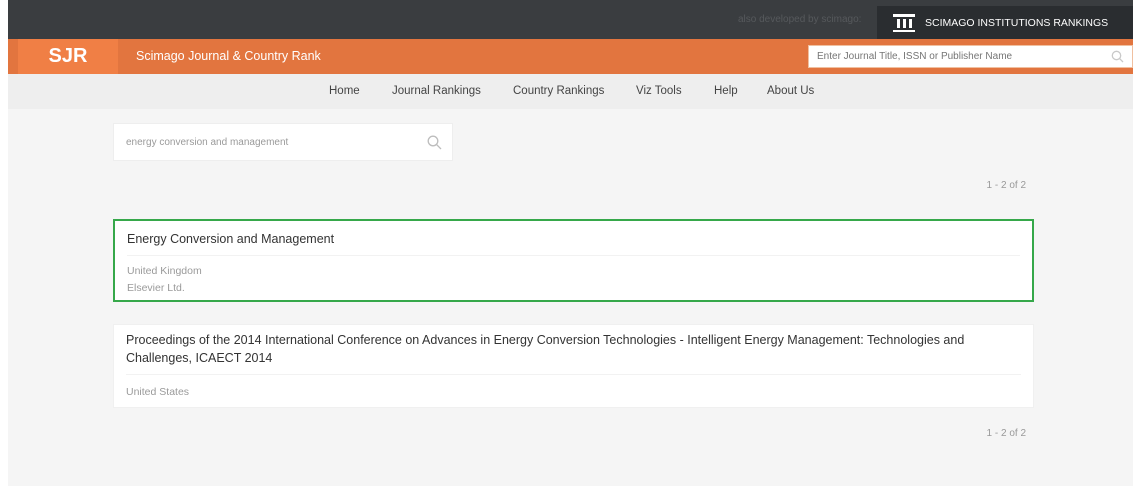 The height and width of the screenshot is (486, 1133). I want to click on sjr-logo: SJR, so click(68, 56).